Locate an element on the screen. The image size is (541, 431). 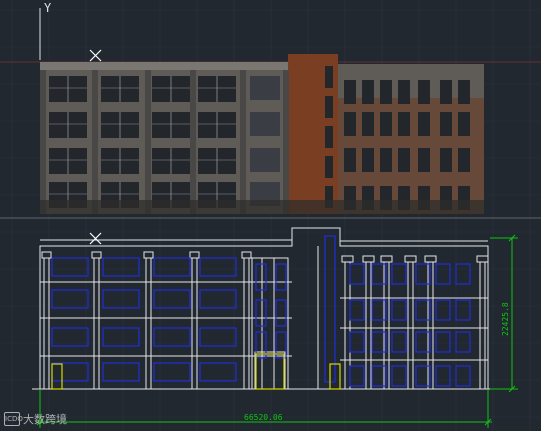
crosshair-marker-top is located at coordinates (95, 55).